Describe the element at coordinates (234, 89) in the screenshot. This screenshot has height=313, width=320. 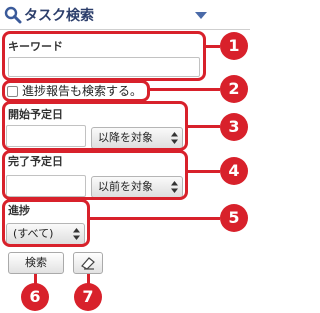
I see `callout-badge-2: 2` at that location.